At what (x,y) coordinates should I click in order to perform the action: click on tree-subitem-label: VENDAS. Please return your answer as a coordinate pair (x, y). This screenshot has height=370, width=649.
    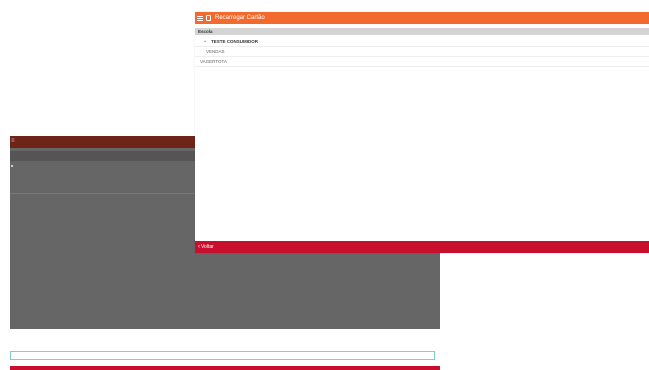
    Looking at the image, I should click on (215, 51).